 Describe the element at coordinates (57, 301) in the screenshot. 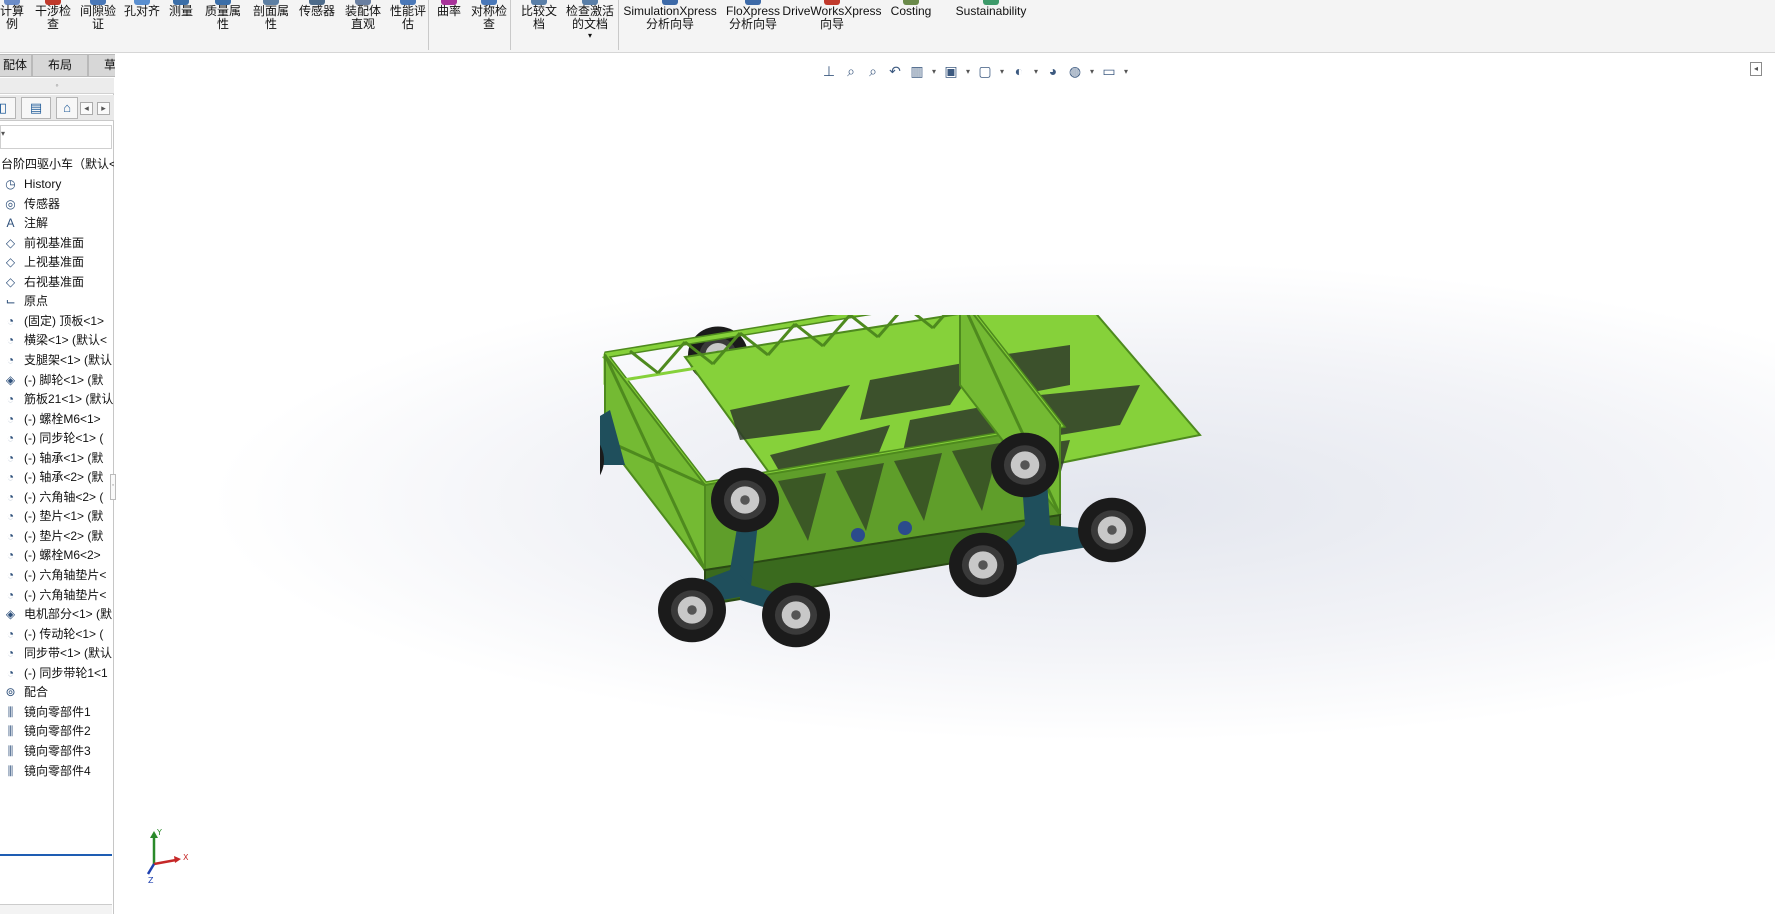

I see `tree-item: ⌙ 原点` at that location.